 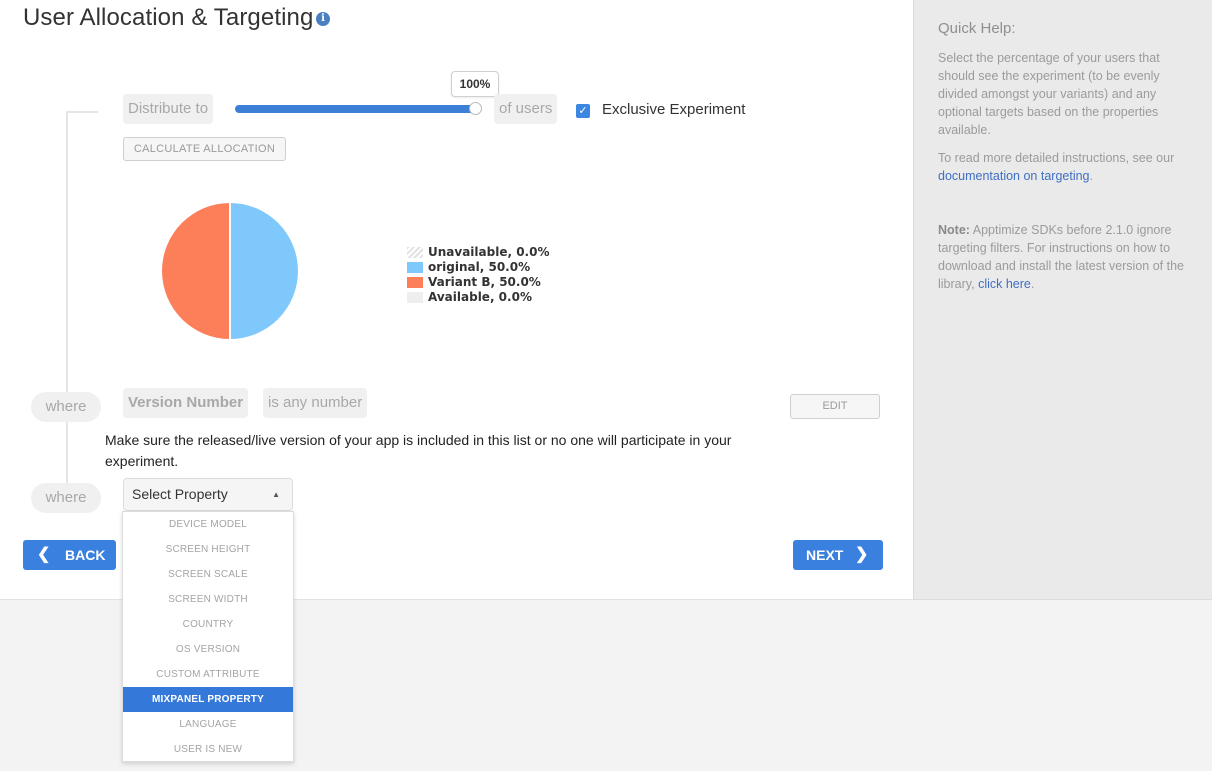 What do you see at coordinates (825, 555) in the screenshot?
I see `next-label: NEXT` at bounding box center [825, 555].